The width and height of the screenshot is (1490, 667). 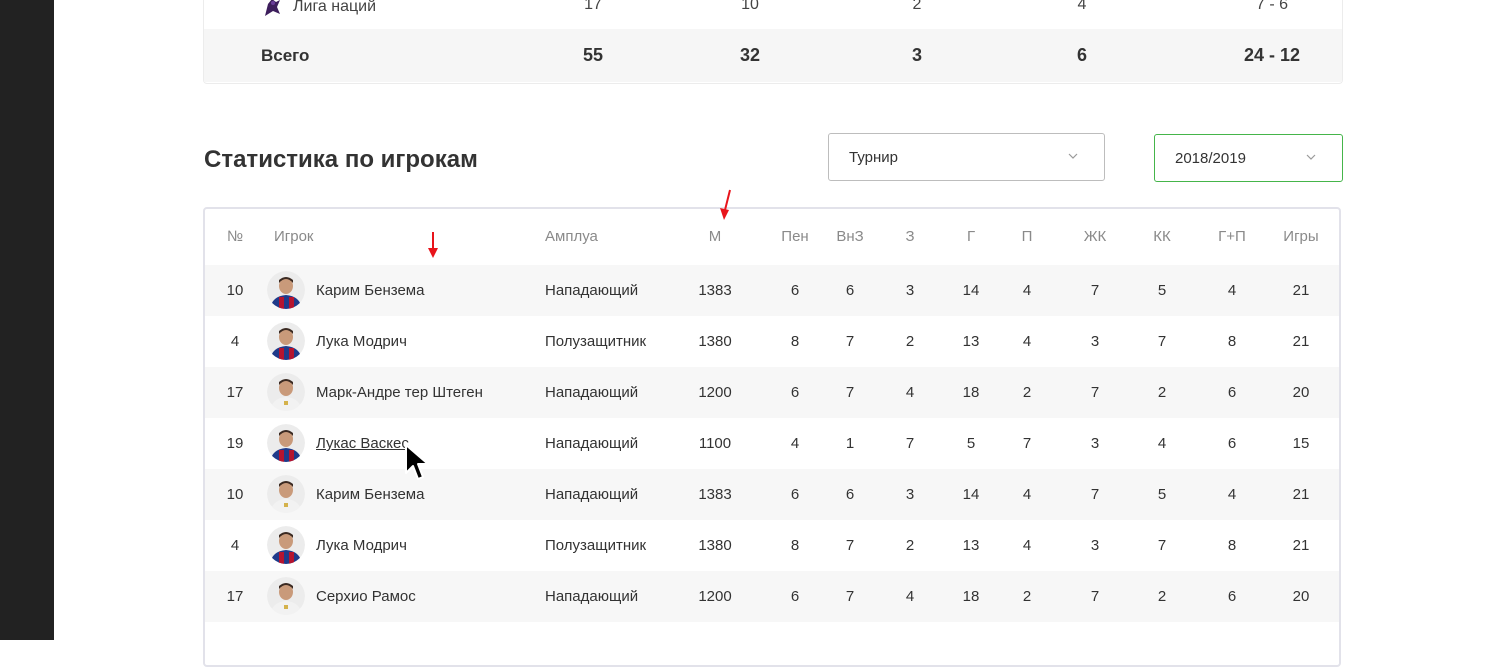 What do you see at coordinates (285, 55) in the screenshot?
I see `total-label: Всего` at bounding box center [285, 55].